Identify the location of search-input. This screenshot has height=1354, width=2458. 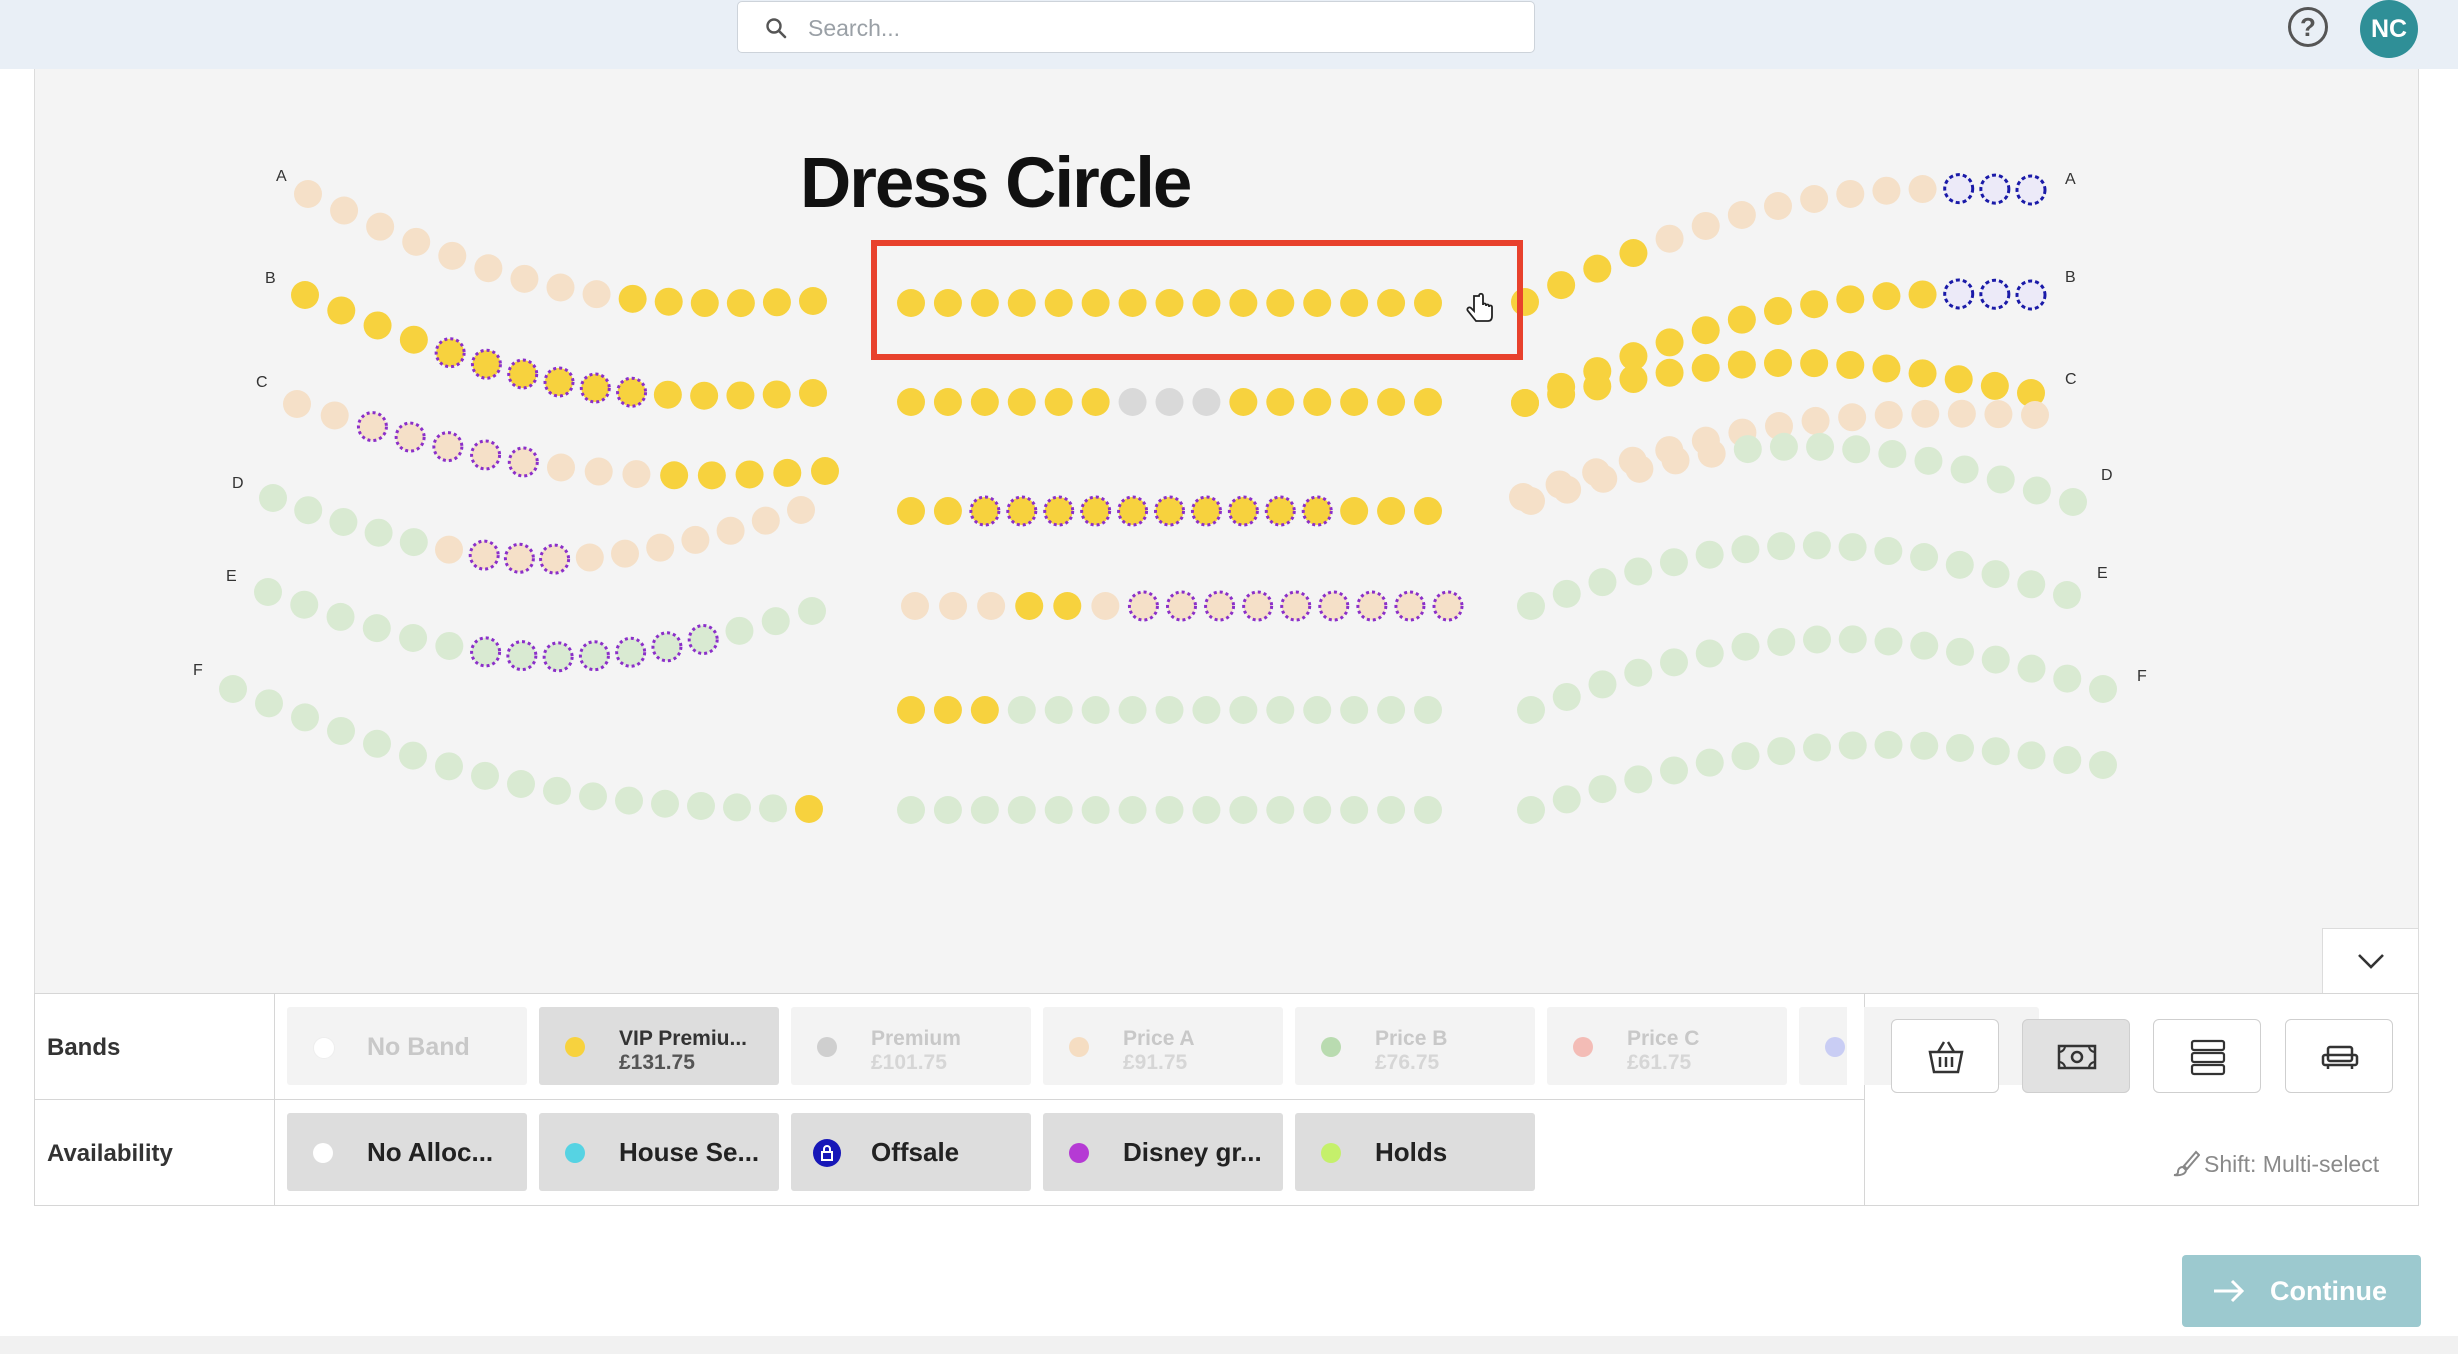
(1158, 28).